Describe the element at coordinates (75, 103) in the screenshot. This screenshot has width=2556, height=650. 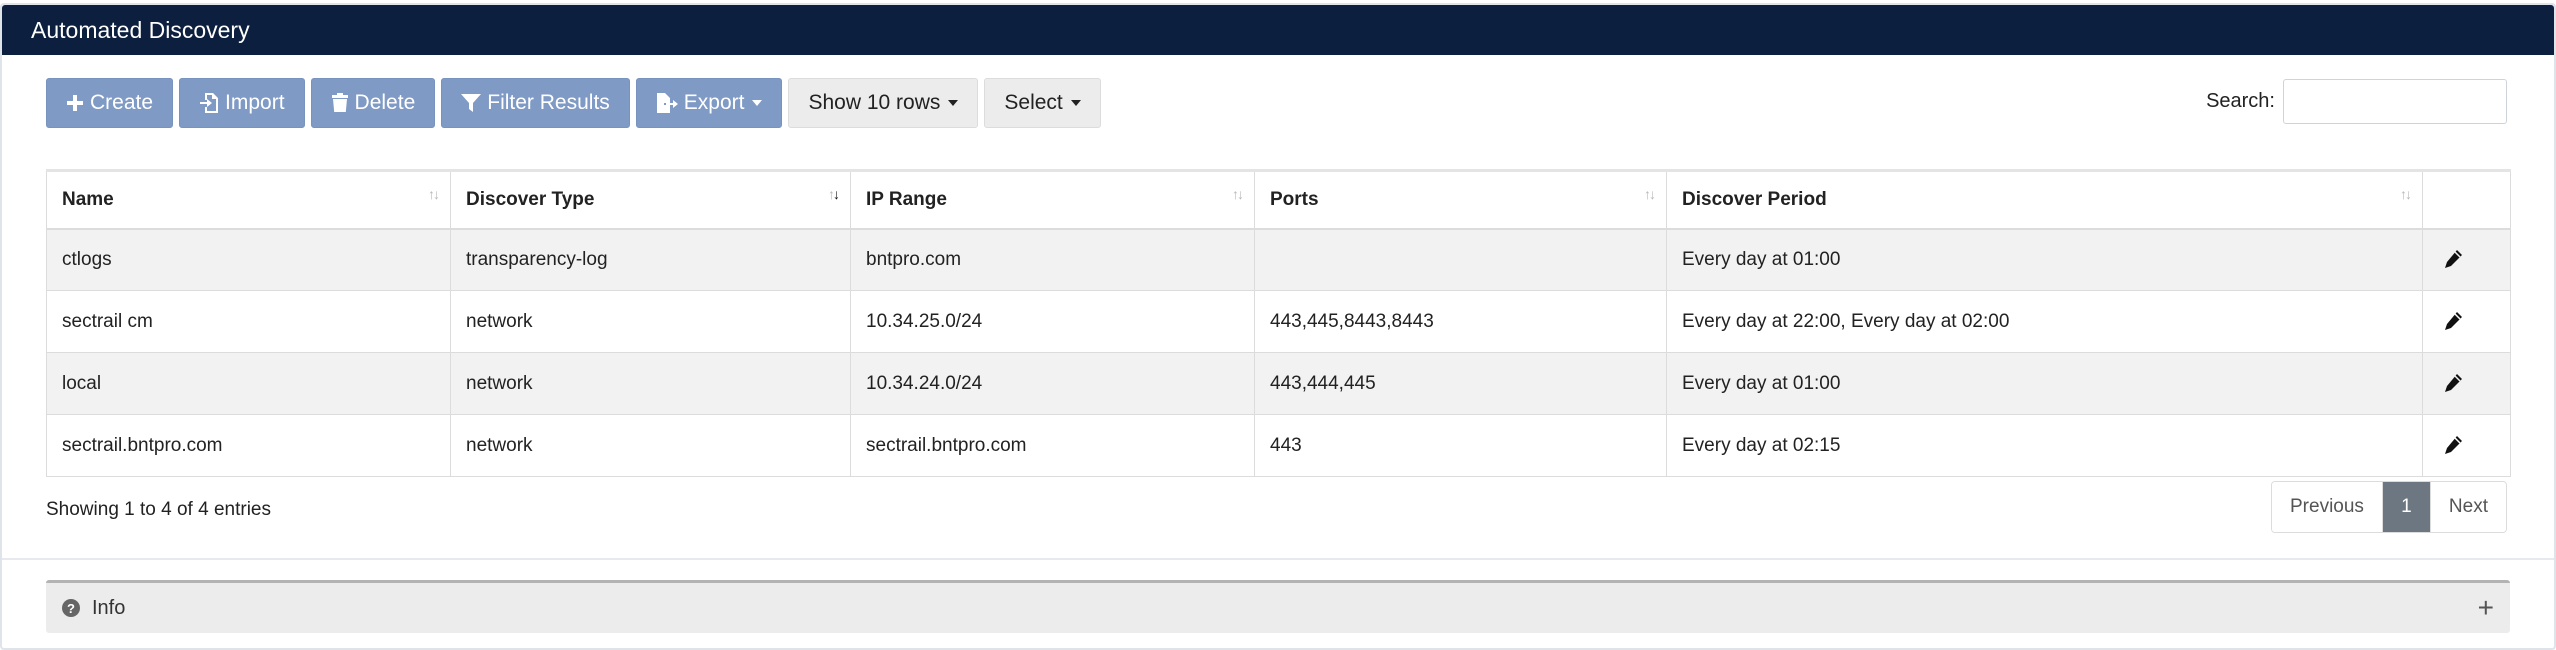
I see `plus-icon` at that location.